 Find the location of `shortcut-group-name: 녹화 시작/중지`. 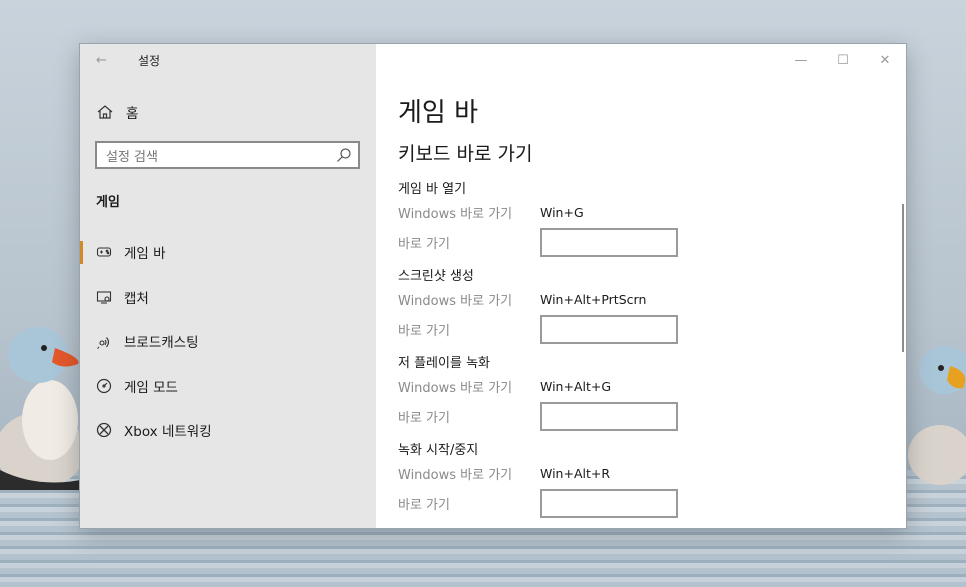

shortcut-group-name: 녹화 시작/중지 is located at coordinates (438, 450).